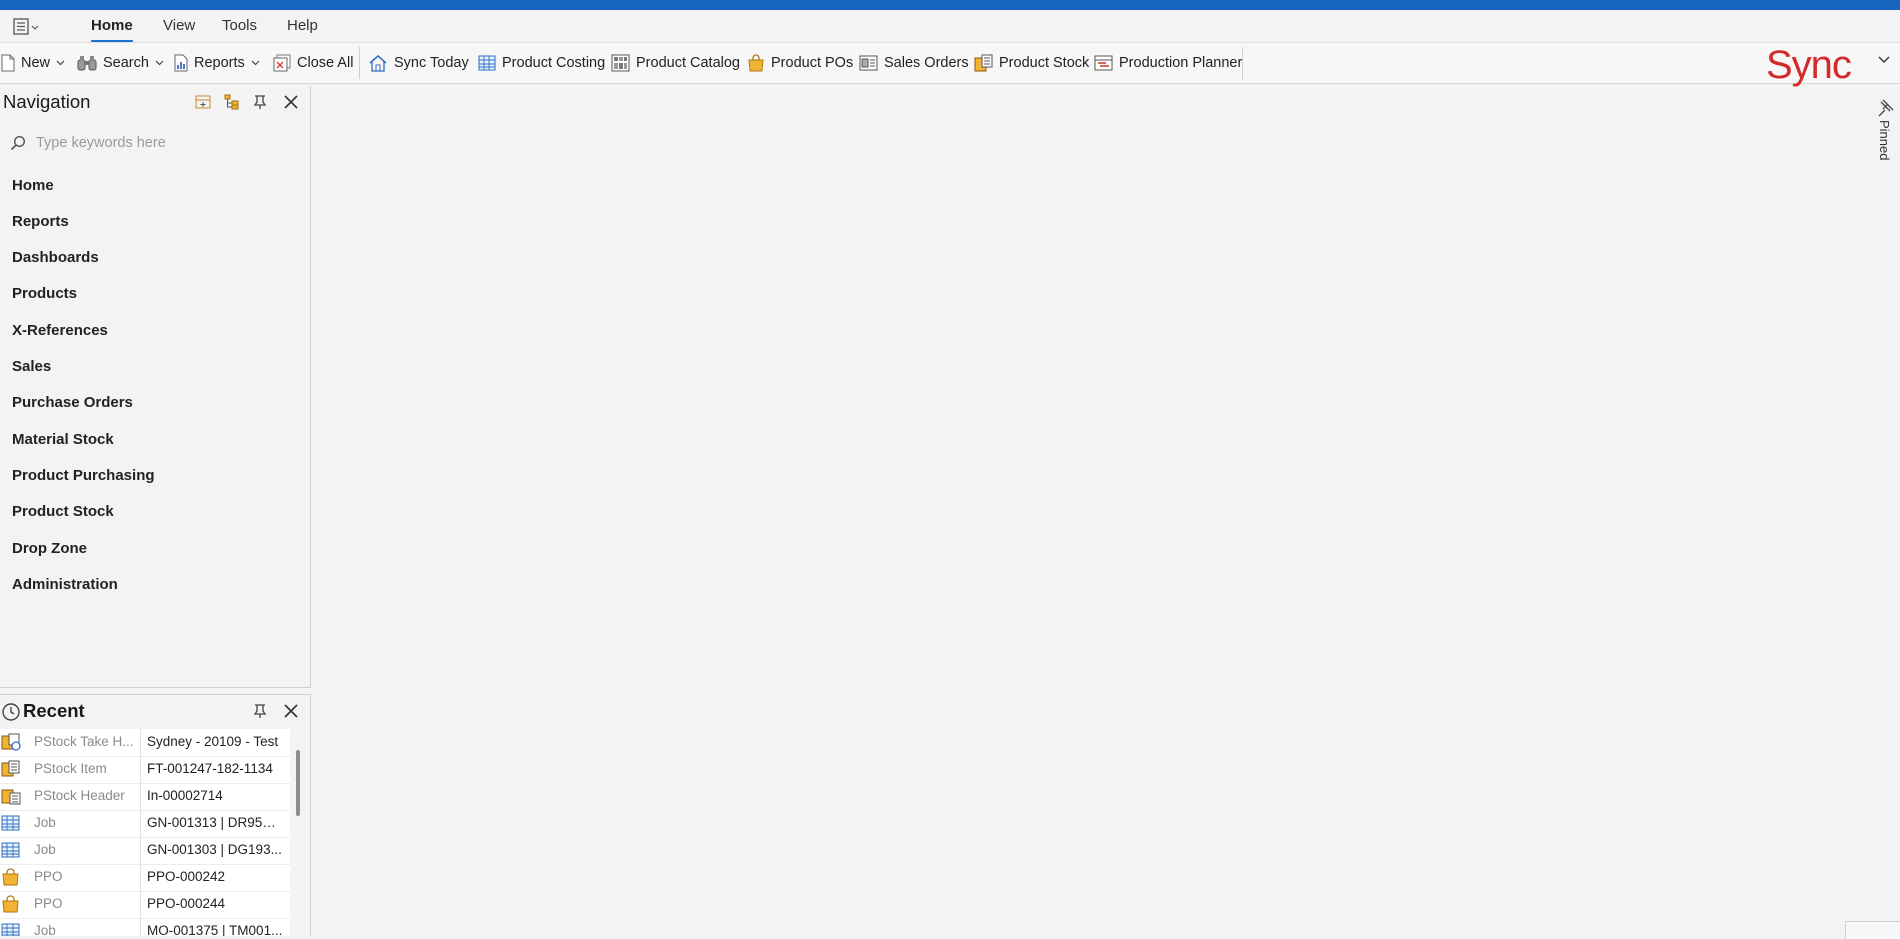 This screenshot has width=1900, height=939. Describe the element at coordinates (72, 402) in the screenshot. I see `nav-item-purchase-orders: Purchase Orders` at that location.